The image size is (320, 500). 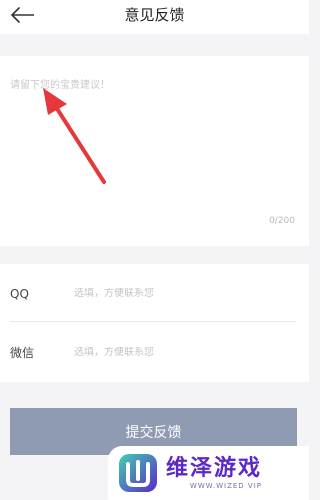 What do you see at coordinates (19, 293) in the screenshot?
I see `qq-label: QQ` at bounding box center [19, 293].